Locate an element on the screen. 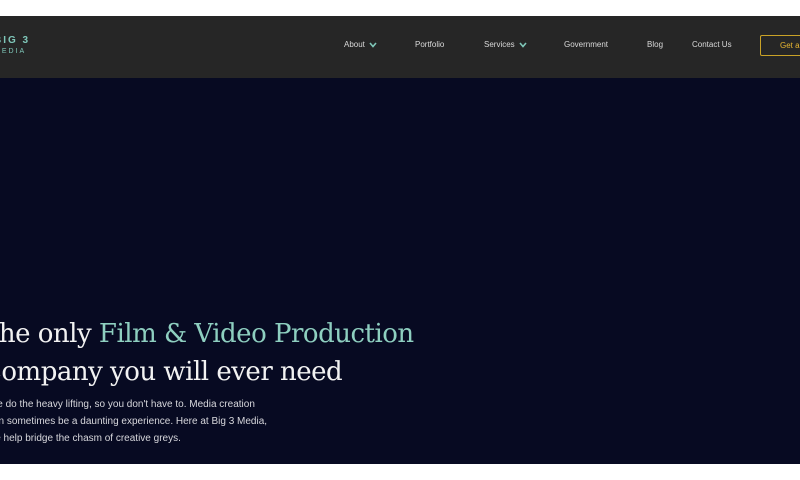  headline-prefix: The only is located at coordinates (46, 334).